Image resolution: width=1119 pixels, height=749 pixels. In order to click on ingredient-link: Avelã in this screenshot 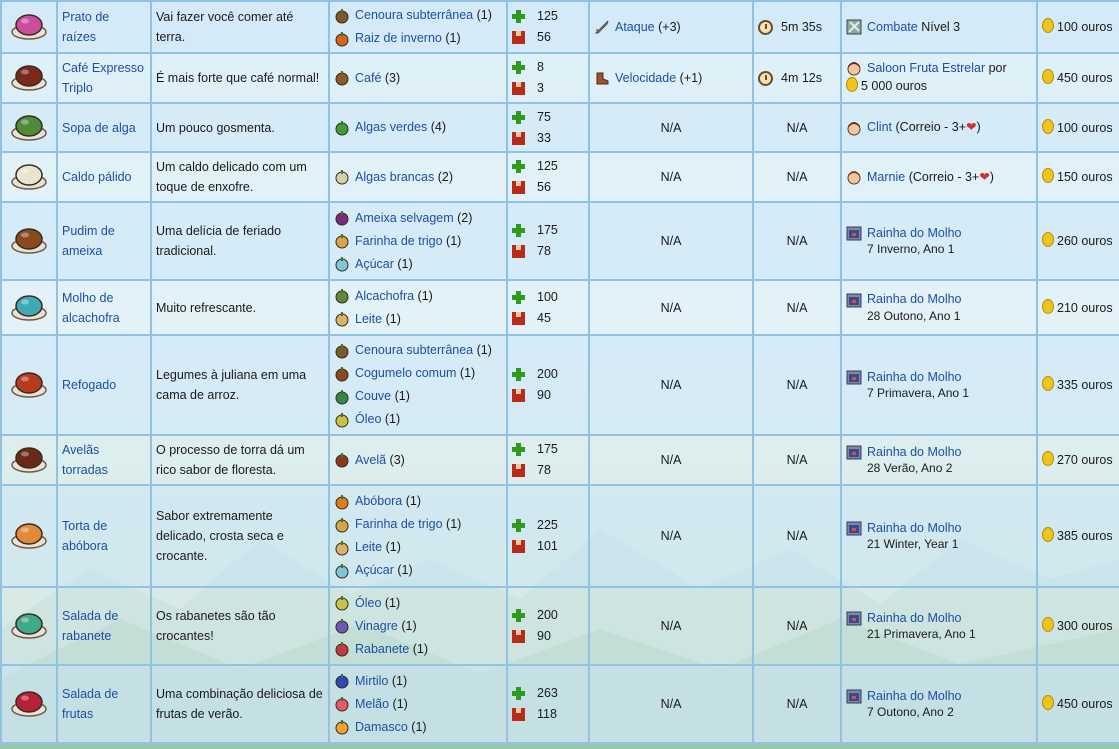, I will do `click(370, 460)`.